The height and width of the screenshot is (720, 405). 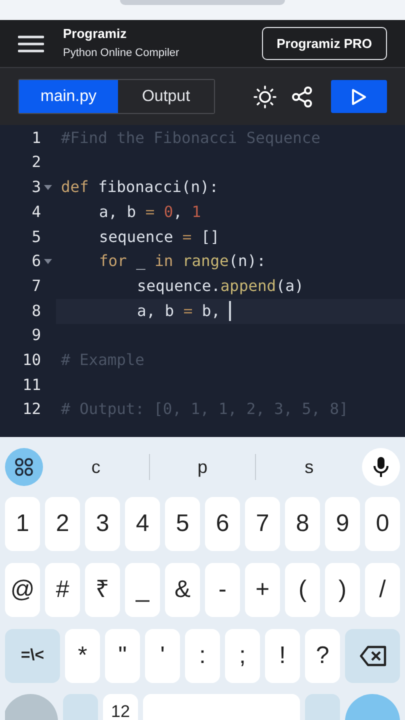 I want to click on code-line: for _ in range(n):, so click(x=182, y=261).